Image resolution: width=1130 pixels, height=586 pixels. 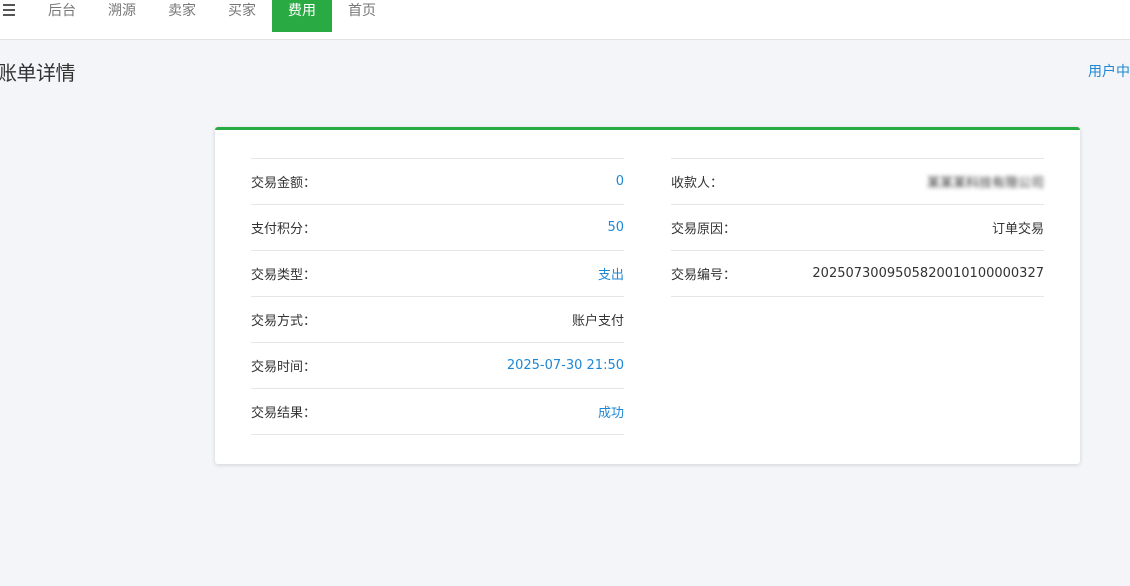 I want to click on detail-label: 交易编号：, so click(x=704, y=275).